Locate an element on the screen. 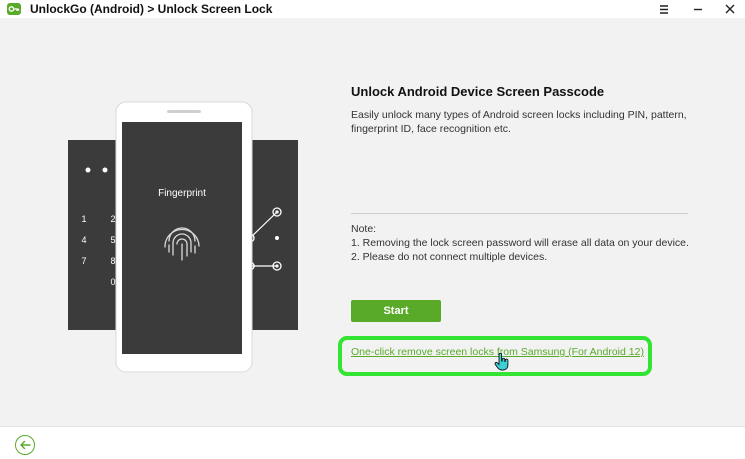 The image size is (745, 459). footer-bar is located at coordinates (372, 442).